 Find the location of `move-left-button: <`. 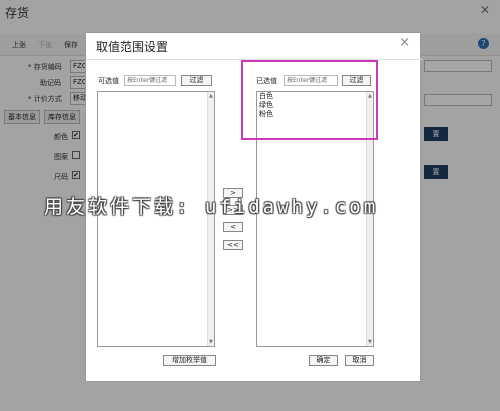

move-left-button: < is located at coordinates (233, 227).